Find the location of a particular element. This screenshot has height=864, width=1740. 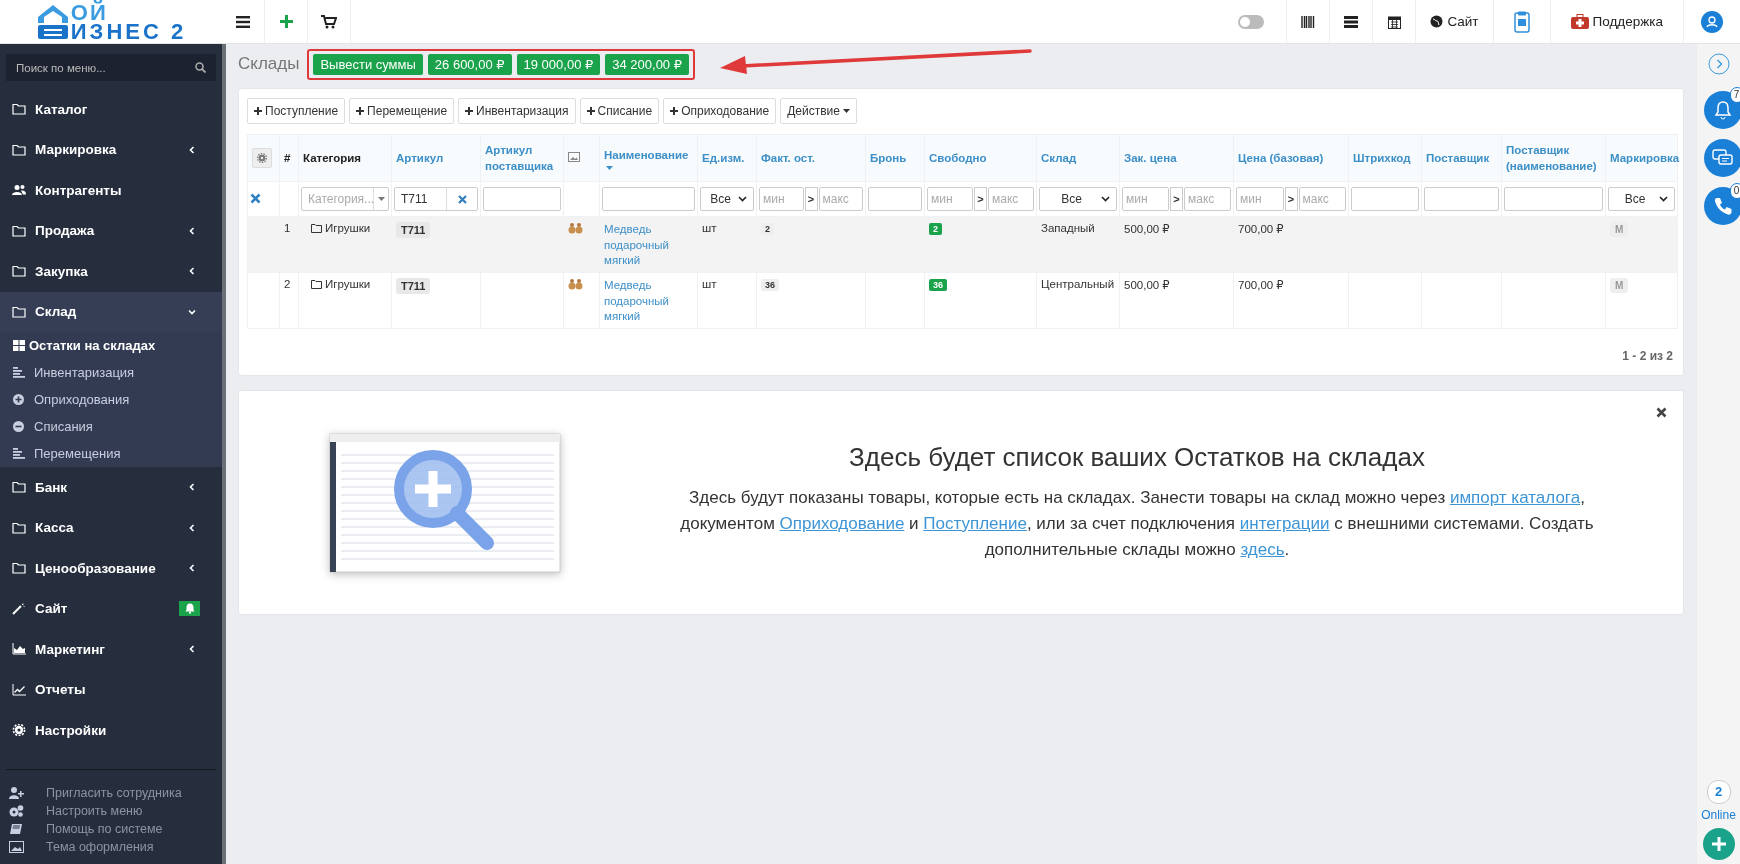

submenu-item: Списания is located at coordinates (111, 426).